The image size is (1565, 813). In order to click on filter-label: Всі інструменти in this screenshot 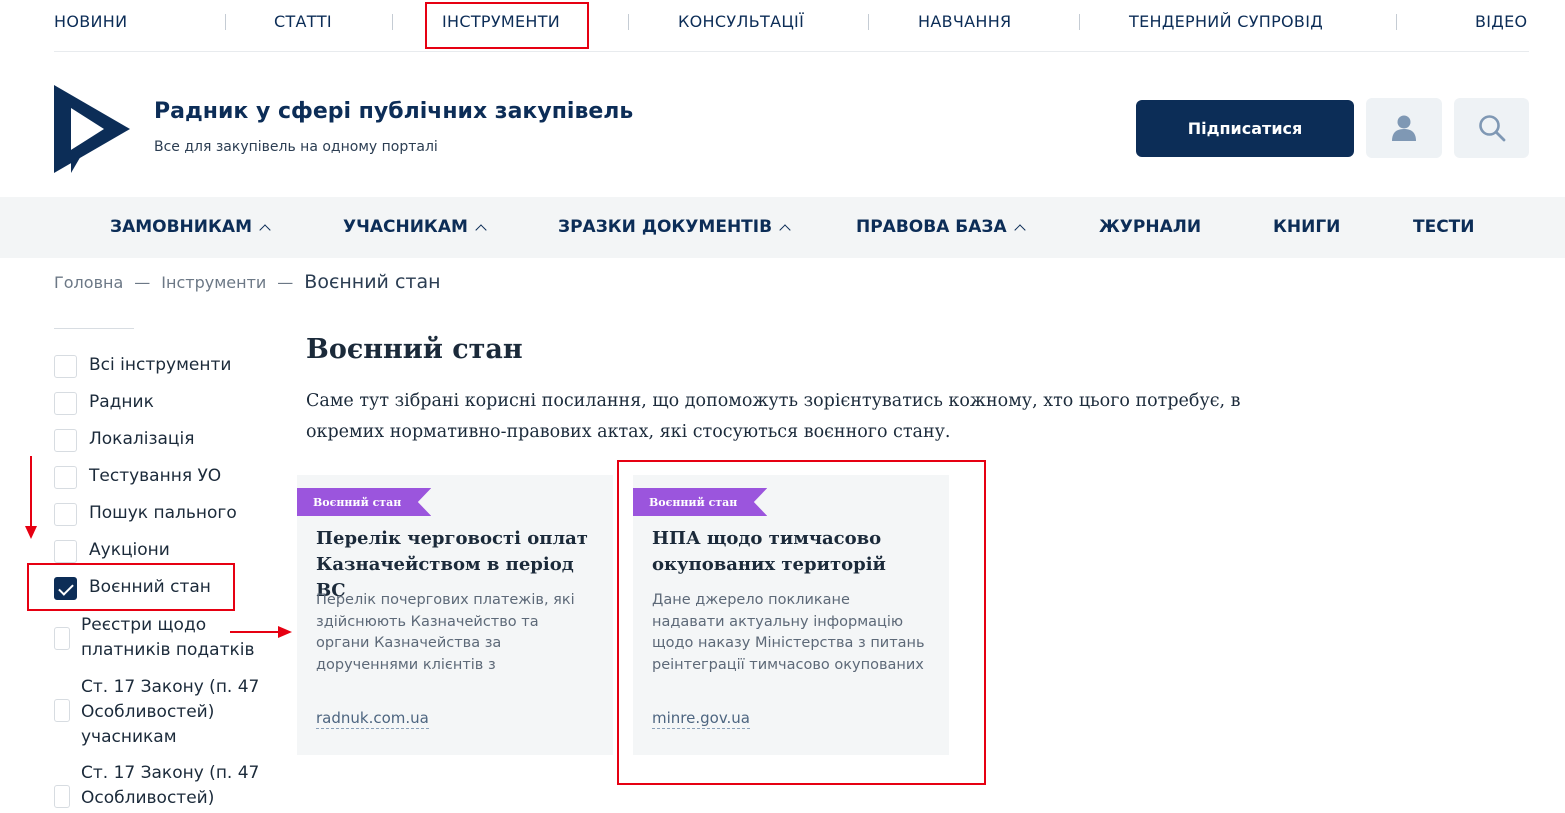, I will do `click(160, 365)`.